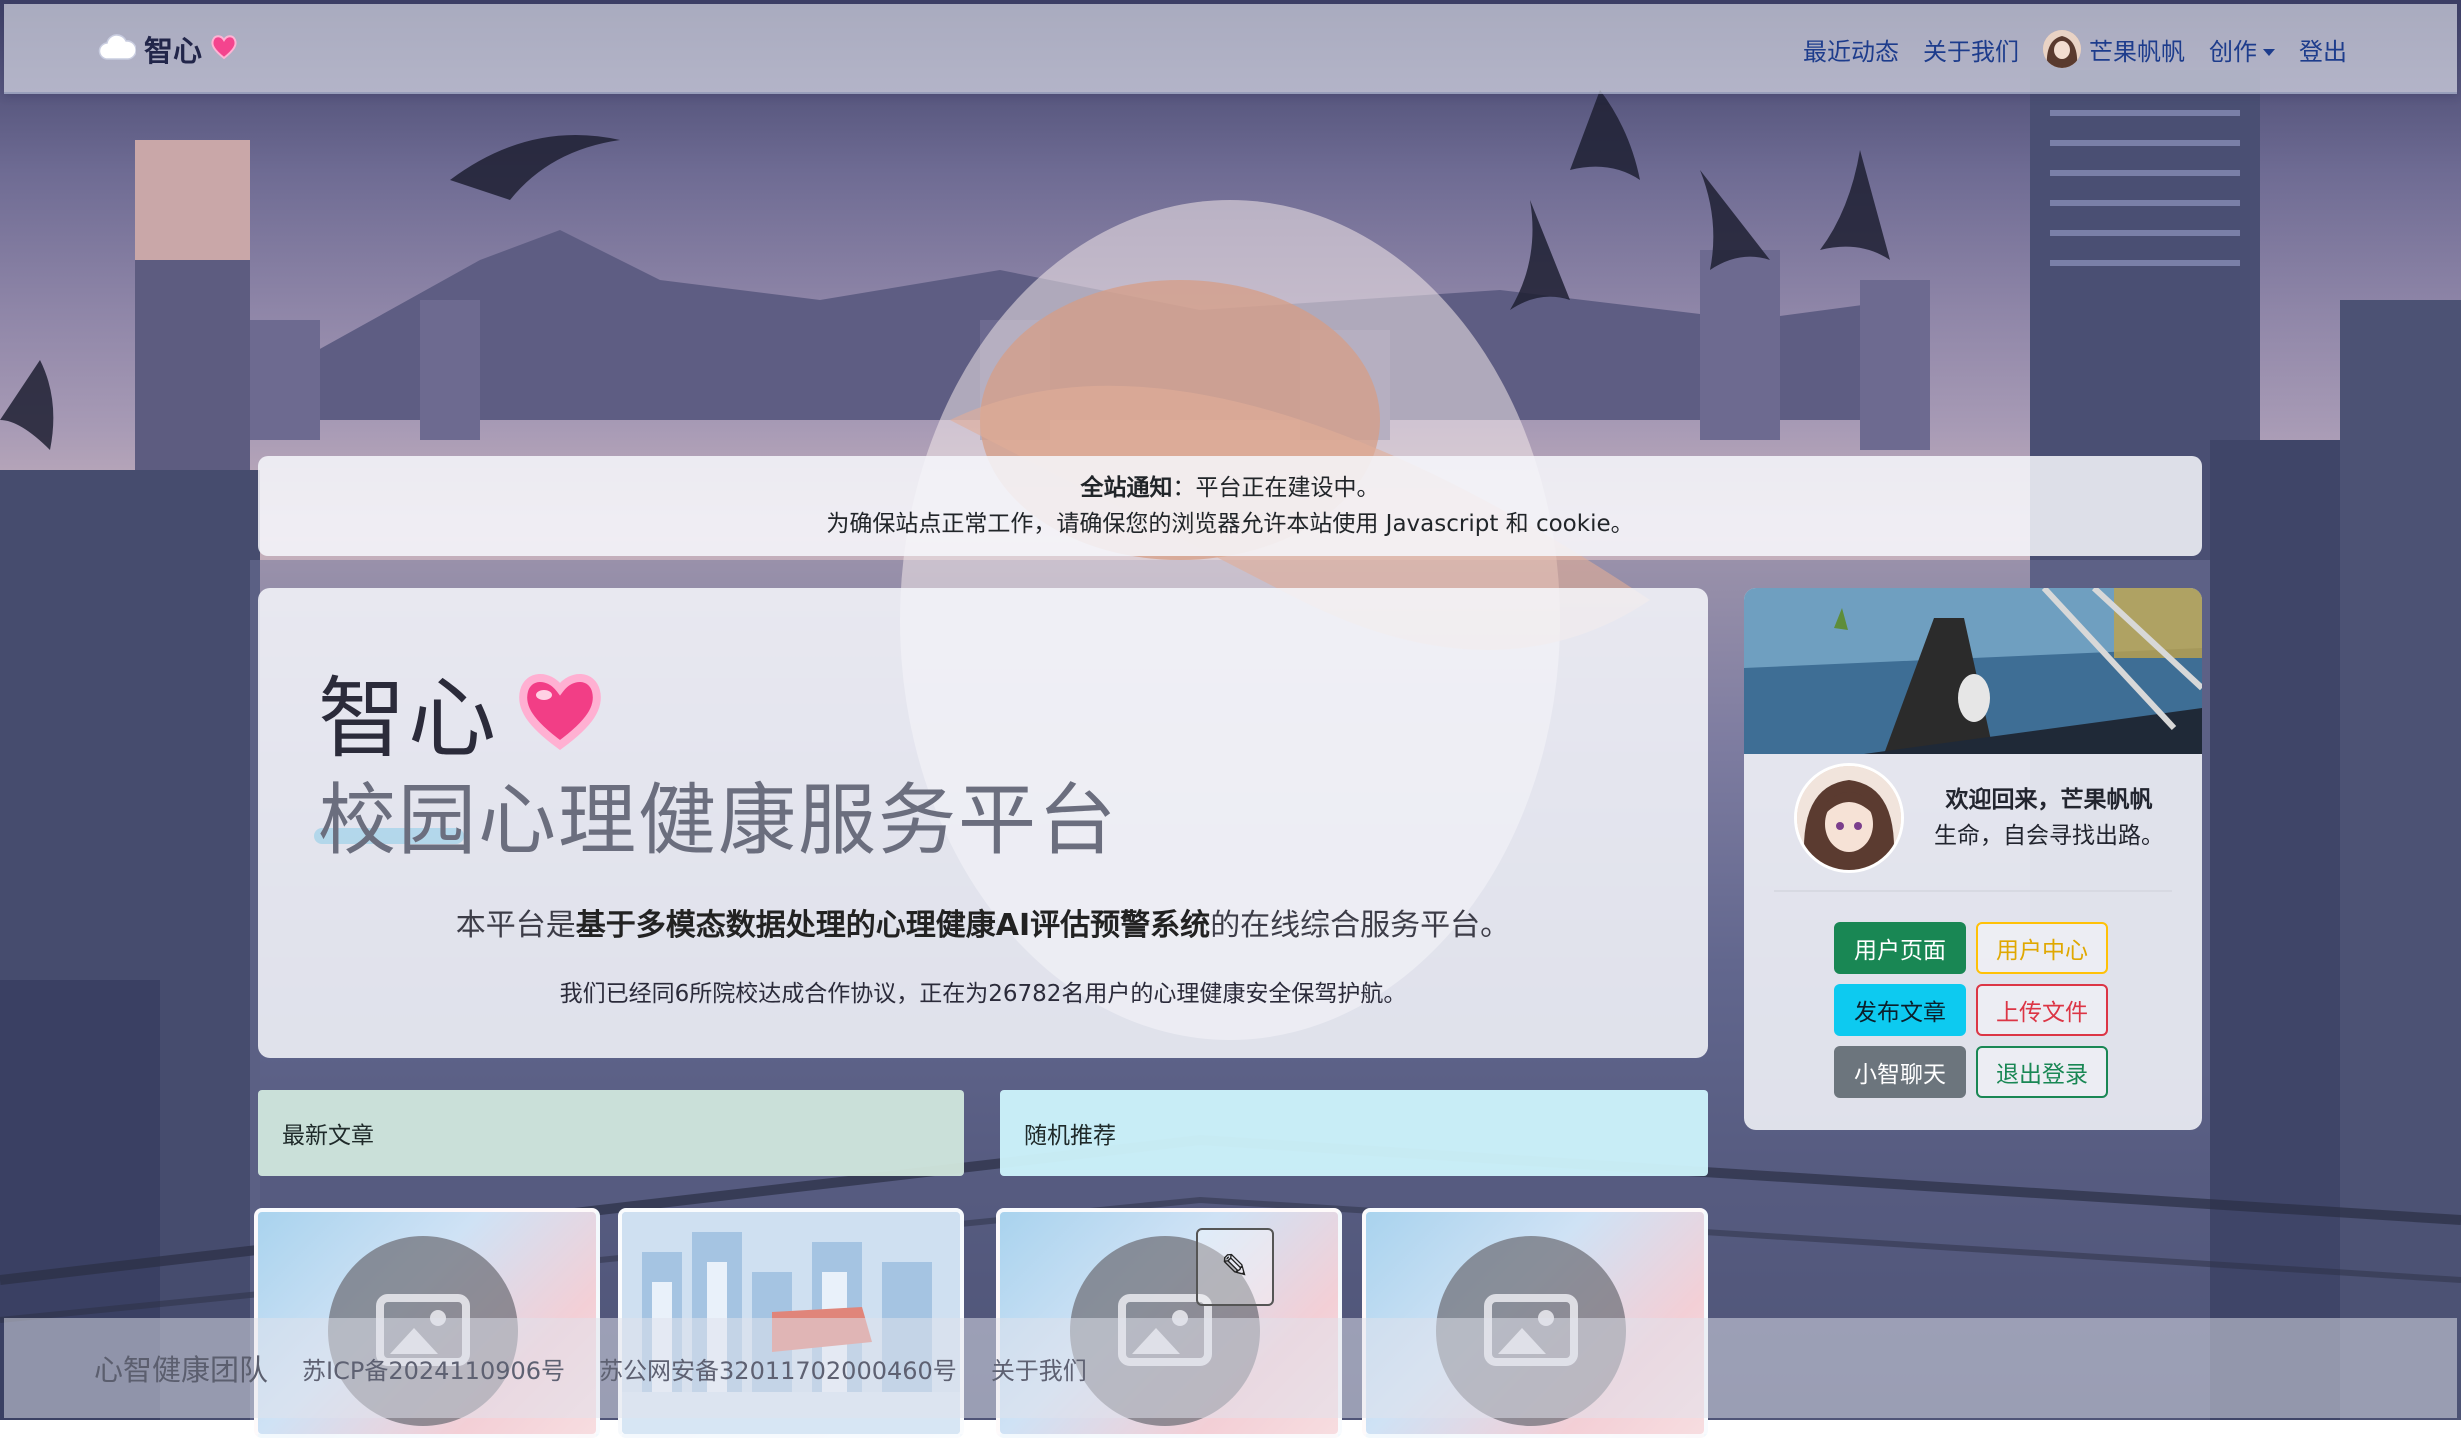 This screenshot has height=1438, width=2461. I want to click on top-navbar: 智心 最近动态 关于我们 芒果帆帆 创作 登出, so click(1230, 49).